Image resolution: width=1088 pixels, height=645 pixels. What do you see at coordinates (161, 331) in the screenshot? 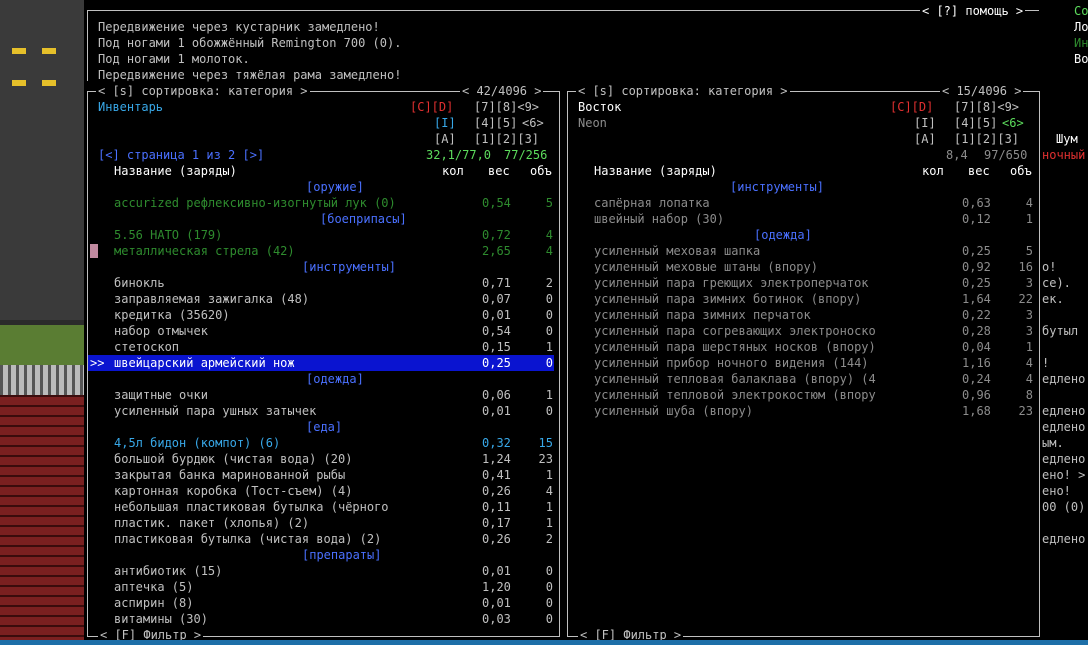
I see `item-name: набор отмычек` at bounding box center [161, 331].